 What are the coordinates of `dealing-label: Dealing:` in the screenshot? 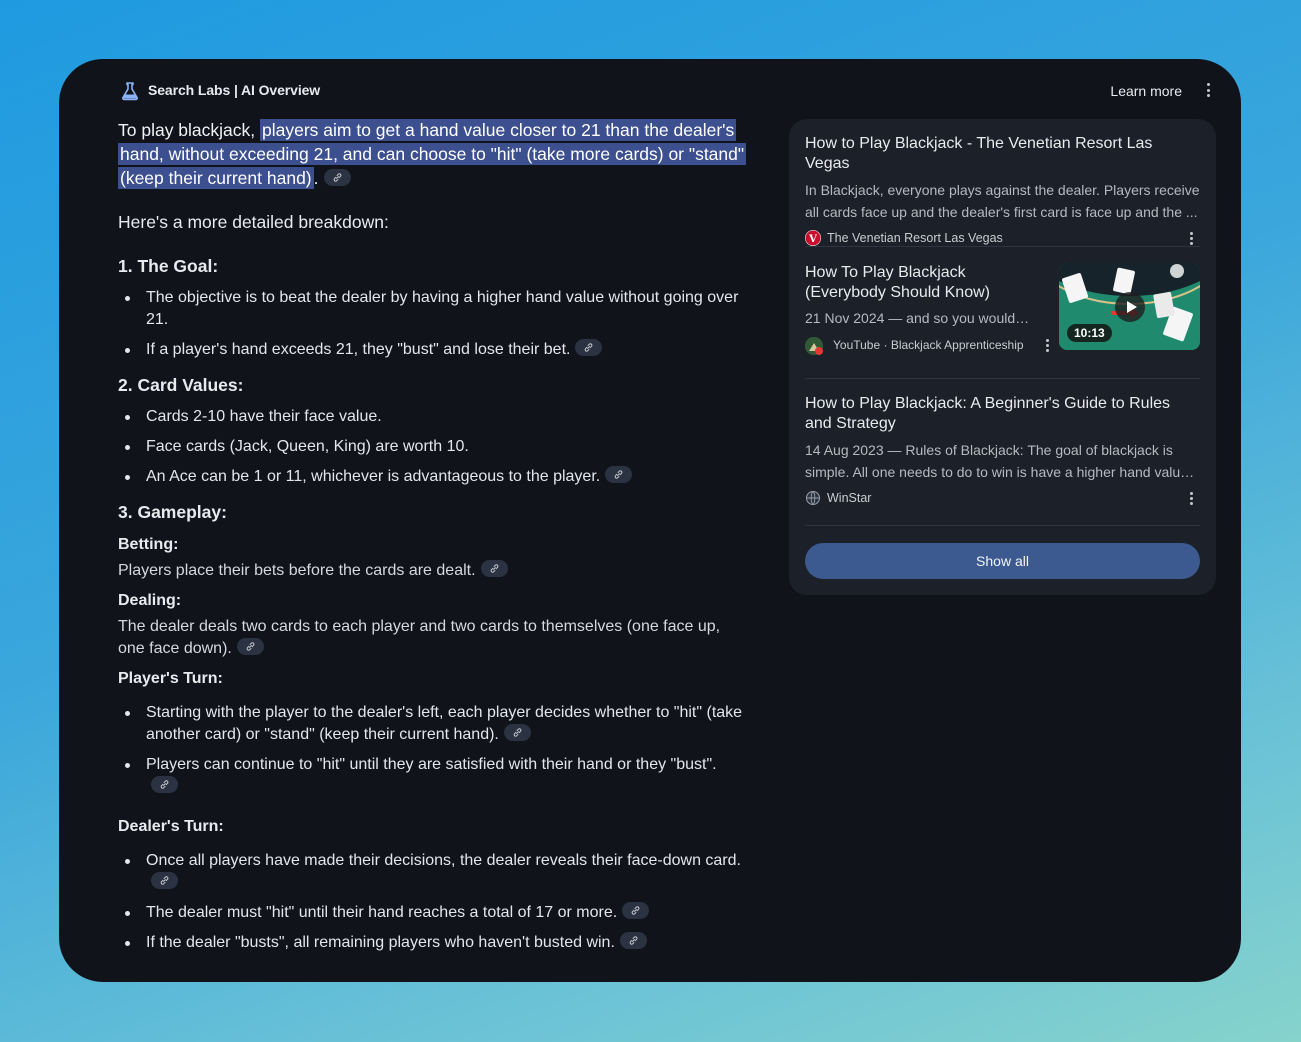 It's located at (150, 600).